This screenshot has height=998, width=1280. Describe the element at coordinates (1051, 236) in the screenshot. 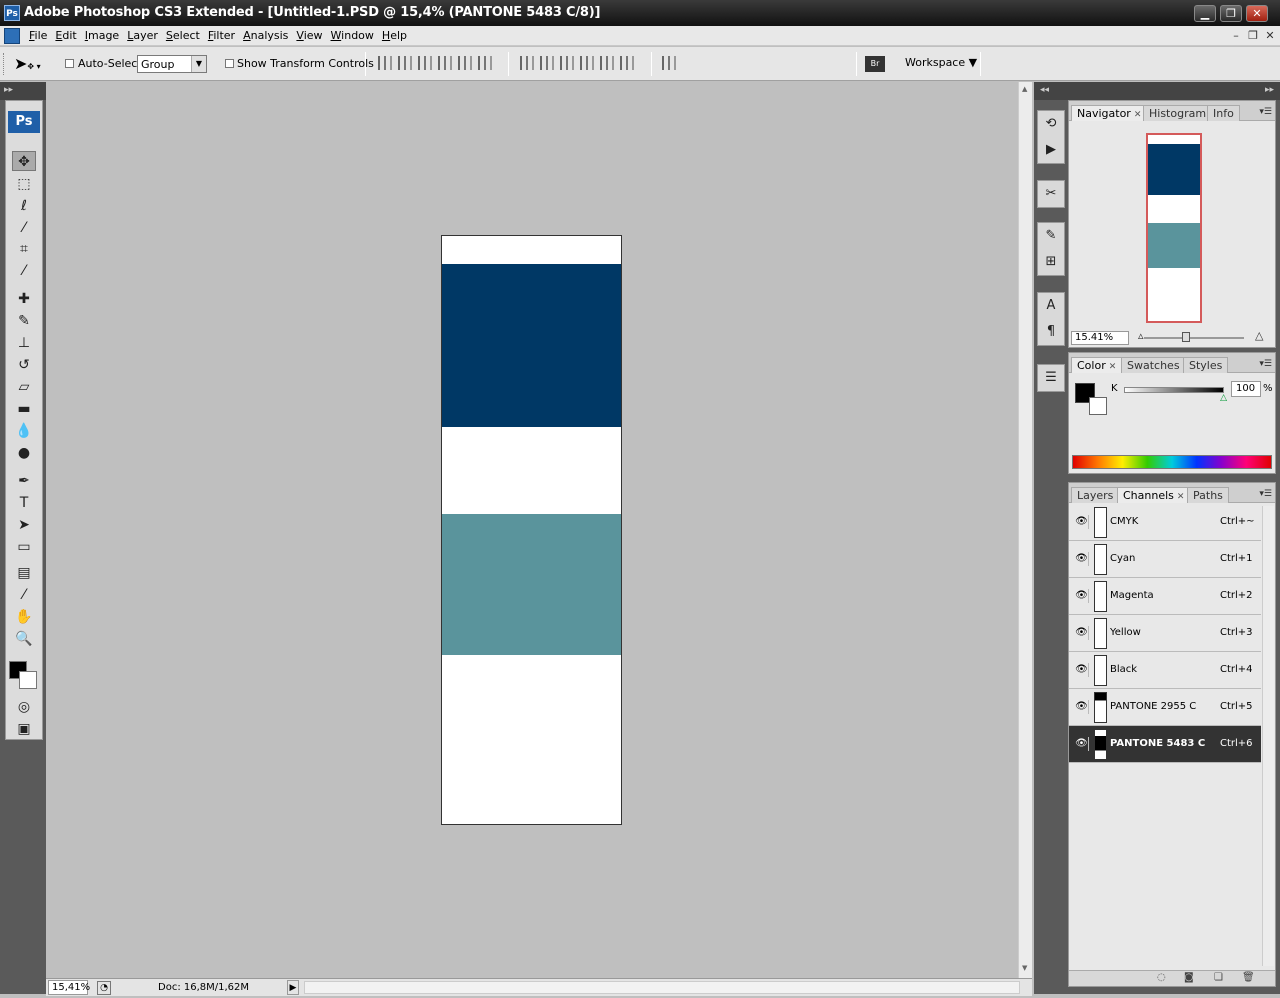

I see `brushes-icon: ✎` at that location.